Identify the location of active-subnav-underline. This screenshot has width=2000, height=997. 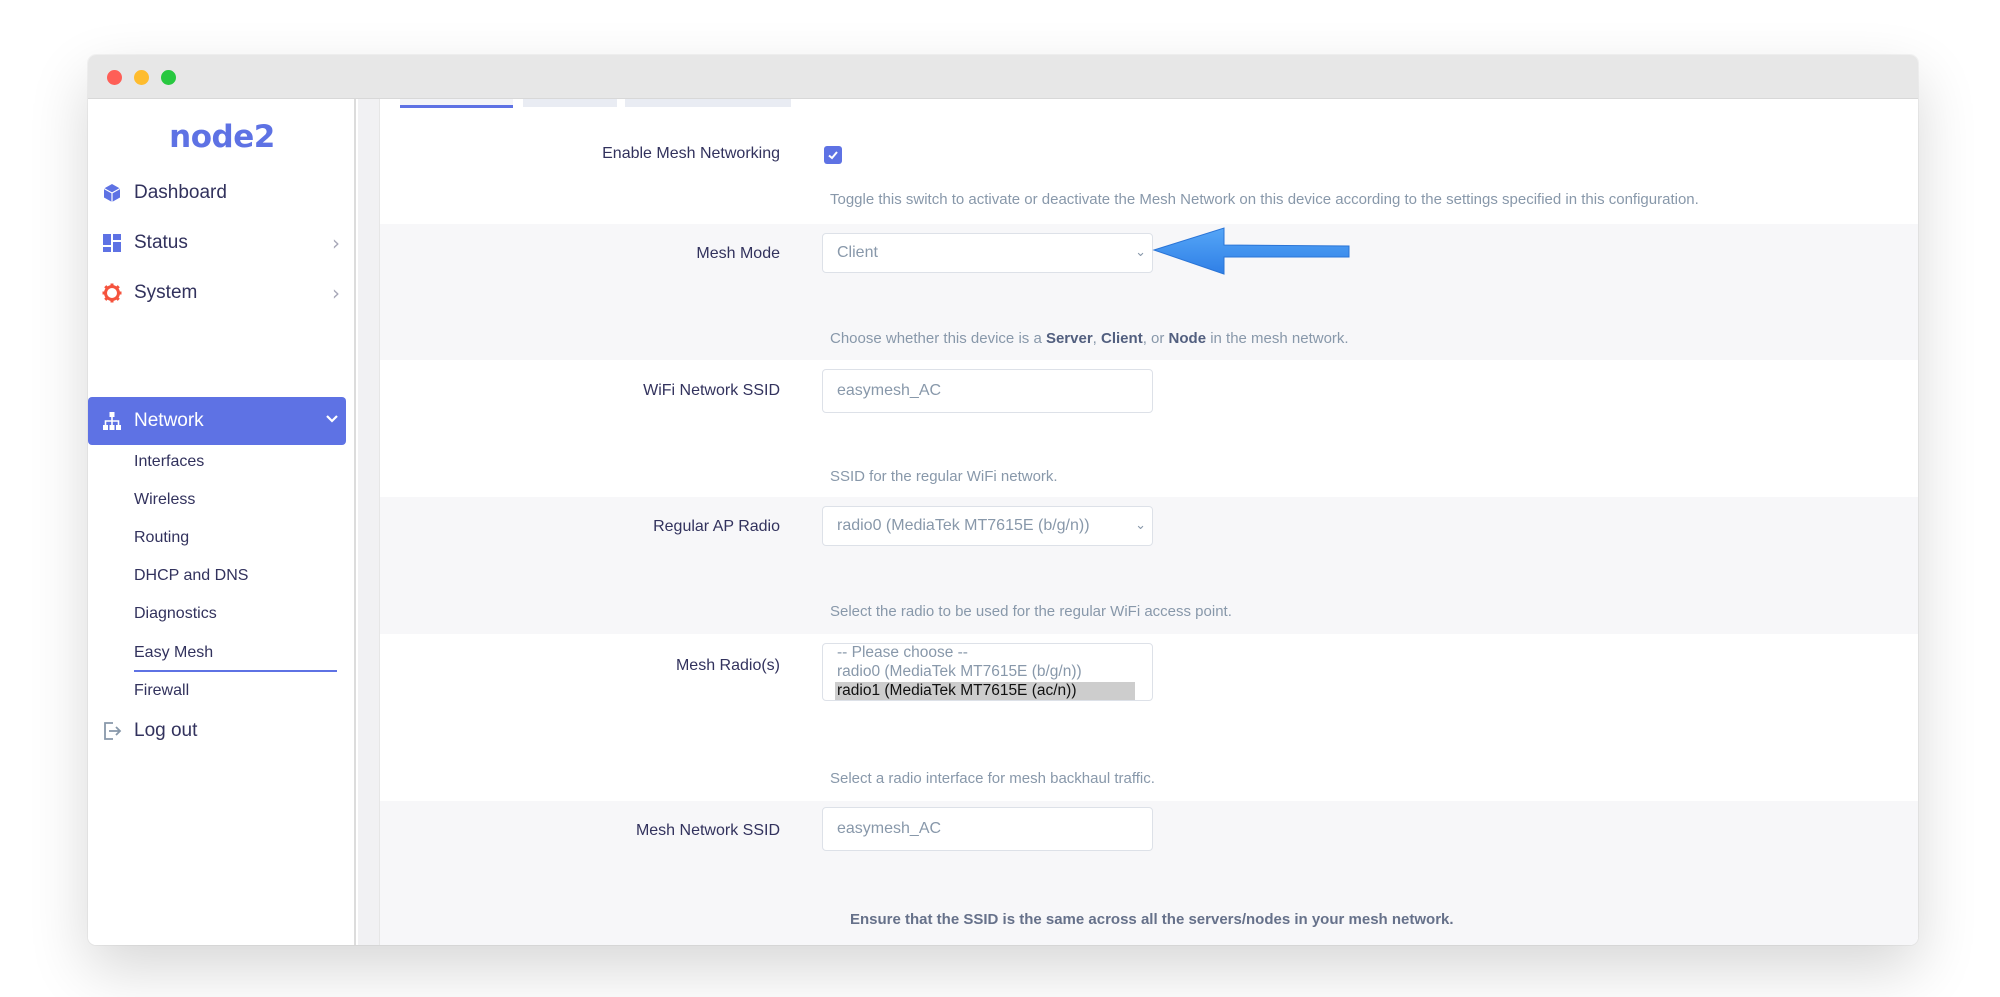
(235, 671).